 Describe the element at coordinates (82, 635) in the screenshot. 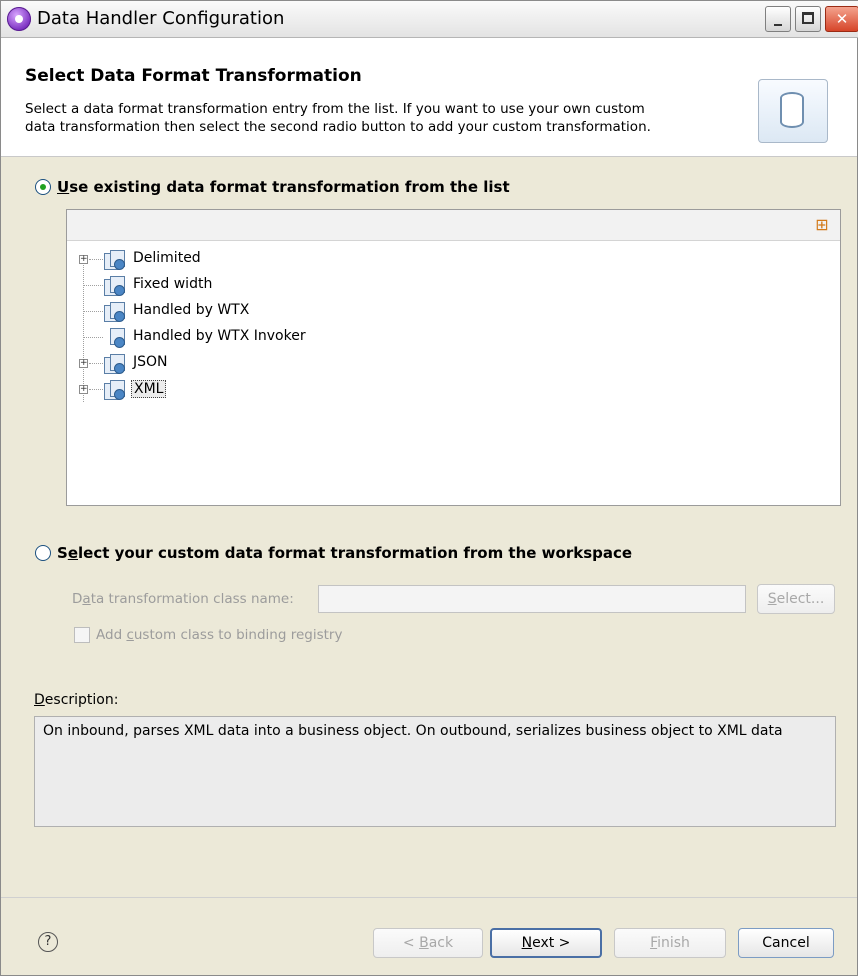

I see `add-to-registry-checkbox` at that location.